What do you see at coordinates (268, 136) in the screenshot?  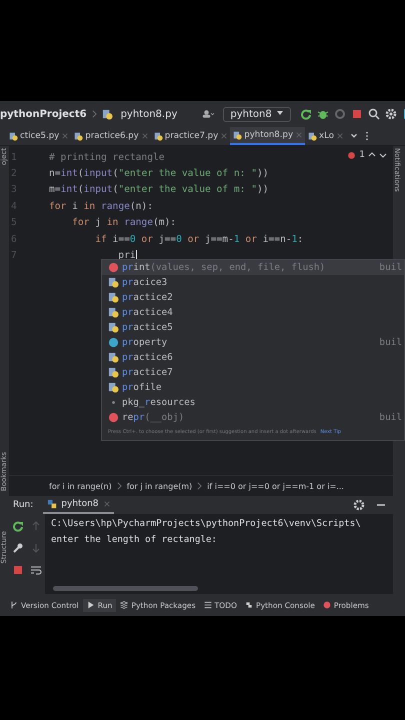 I see `file-tab: pyhton8.py` at bounding box center [268, 136].